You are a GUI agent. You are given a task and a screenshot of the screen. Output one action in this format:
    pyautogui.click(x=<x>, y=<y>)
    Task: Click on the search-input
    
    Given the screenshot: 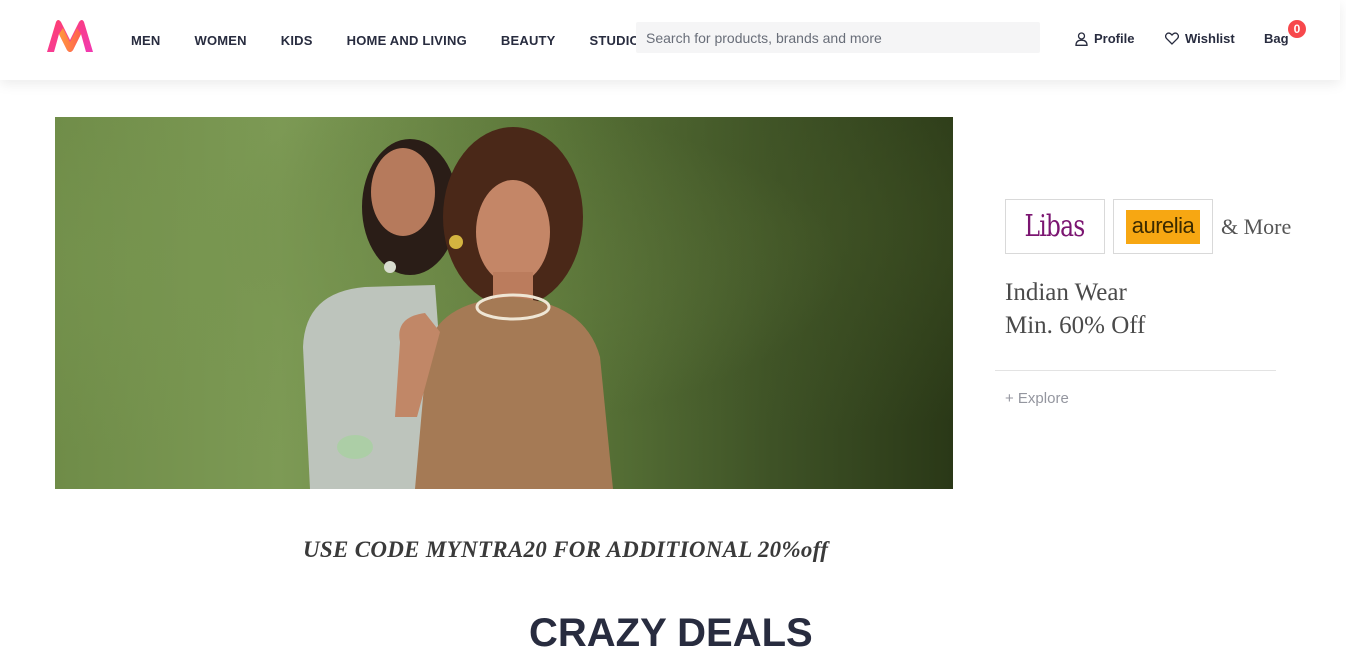 What is the action you would take?
    pyautogui.click(x=838, y=37)
    